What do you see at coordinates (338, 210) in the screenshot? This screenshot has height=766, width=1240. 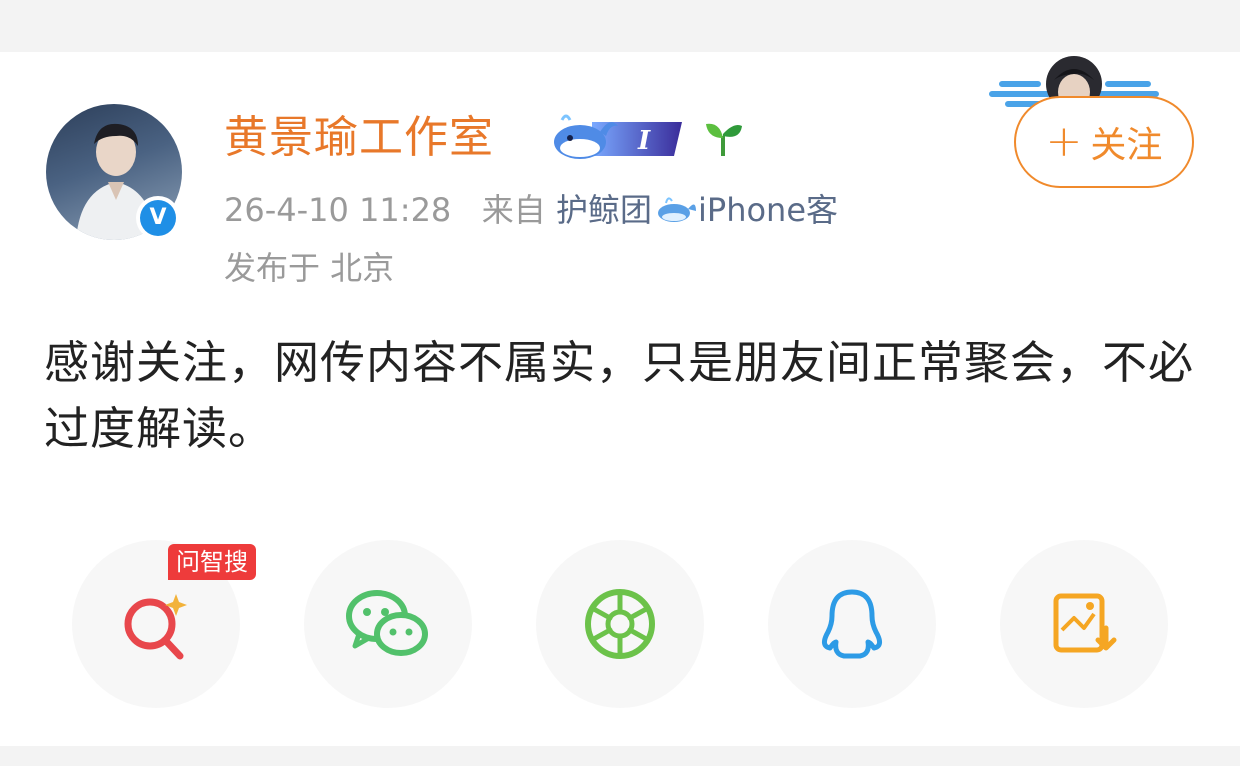 I see `post-time: 26-4-10 11:28` at bounding box center [338, 210].